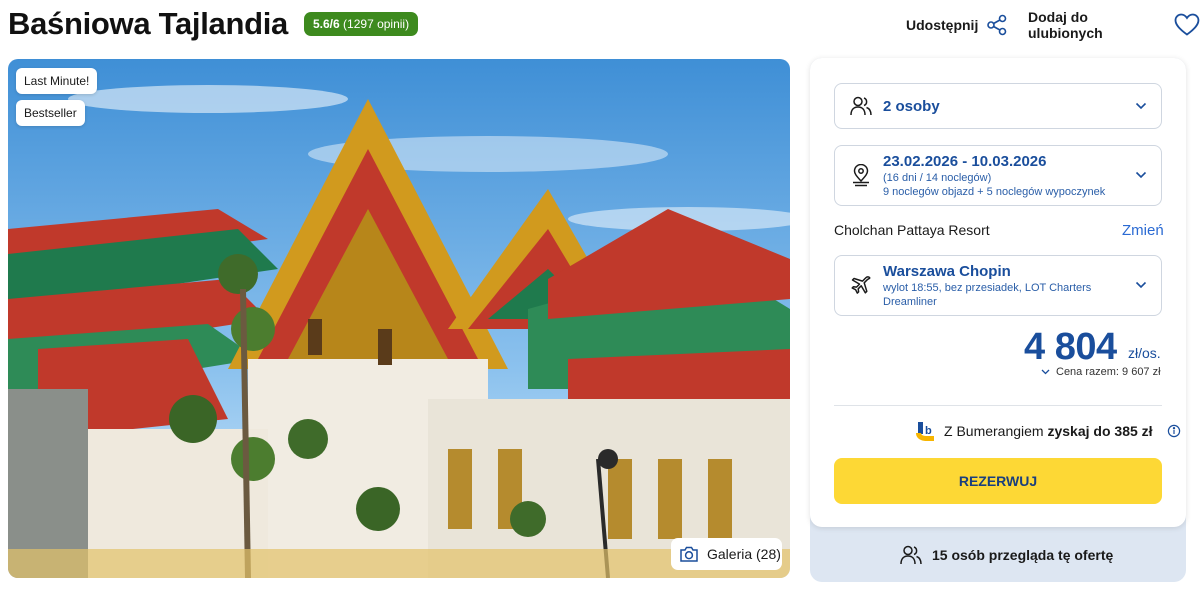 The height and width of the screenshot is (599, 1200). What do you see at coordinates (912, 230) in the screenshot?
I see `hotel-name: Cholchan Pattaya Resort` at bounding box center [912, 230].